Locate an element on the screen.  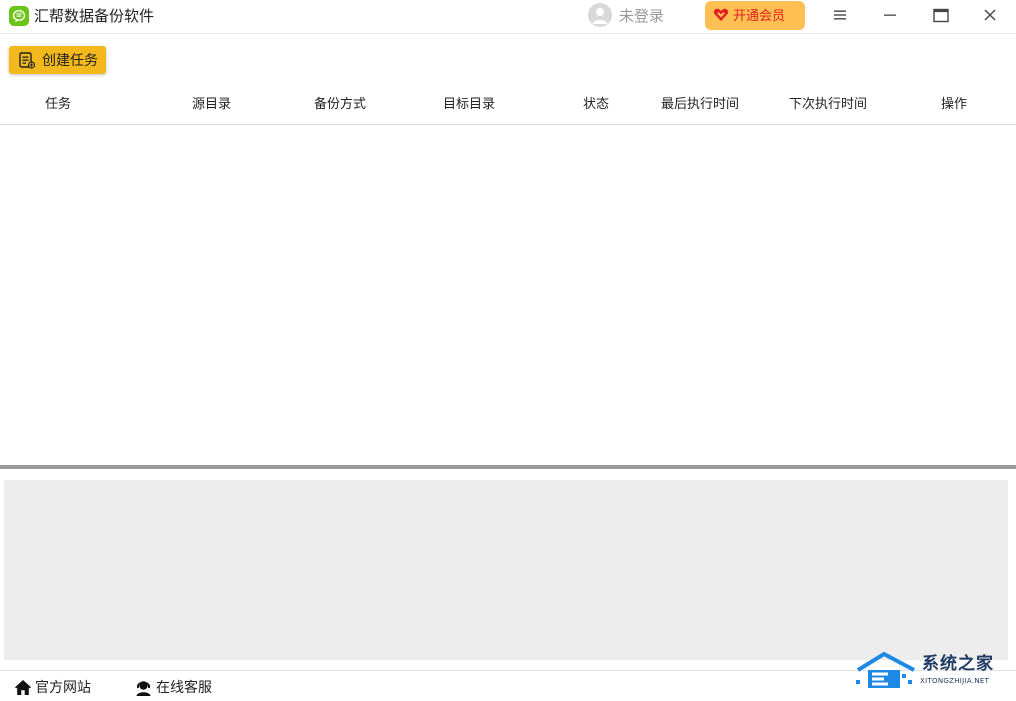
user-avatar-icon is located at coordinates (600, 15).